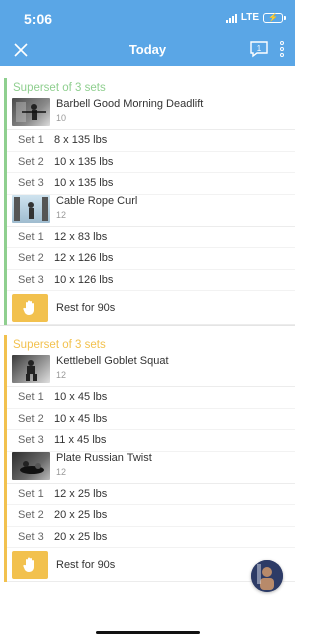 This screenshot has width=320, height=640. What do you see at coordinates (148, 632) in the screenshot?
I see `home-indicator` at bounding box center [148, 632].